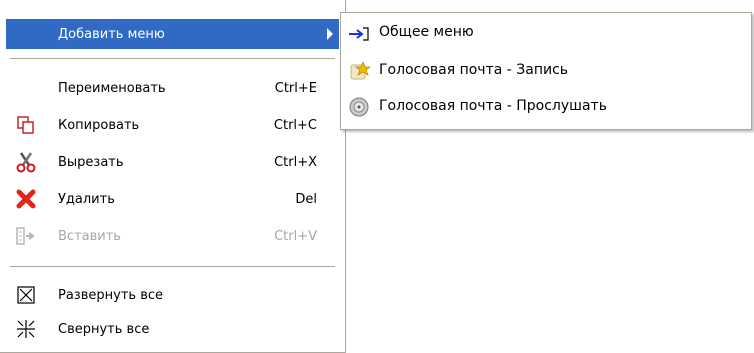  I want to click on menu-item-shortcut: Ctrl+E, so click(295, 88).